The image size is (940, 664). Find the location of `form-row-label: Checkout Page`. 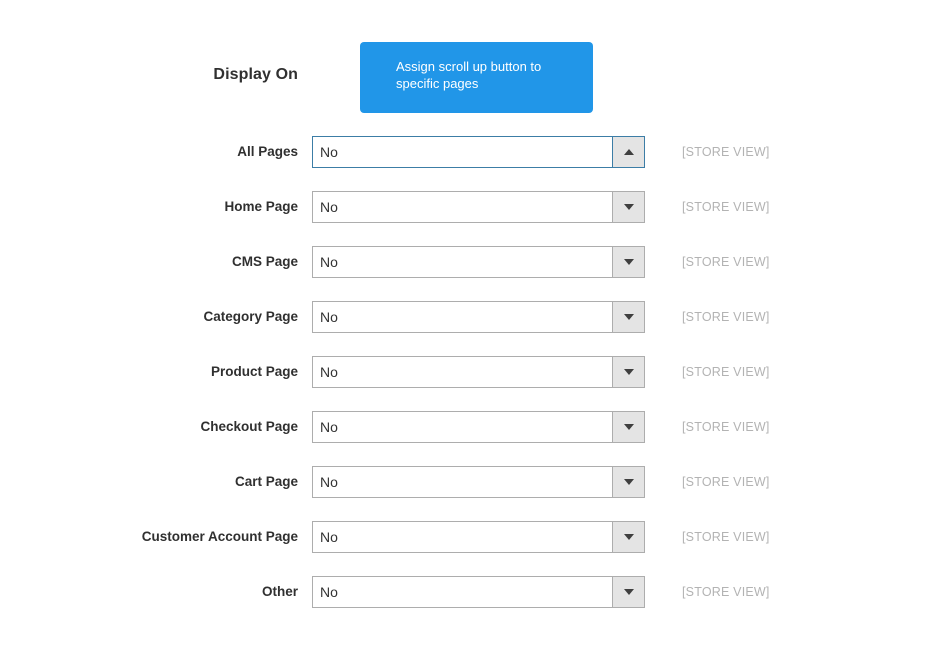

form-row-label: Checkout Page is located at coordinates (249, 426).